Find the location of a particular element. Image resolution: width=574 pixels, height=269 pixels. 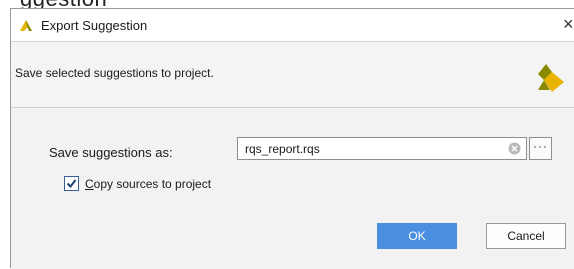

copy-sources-label-text: opy sources to project is located at coordinates (152, 184).